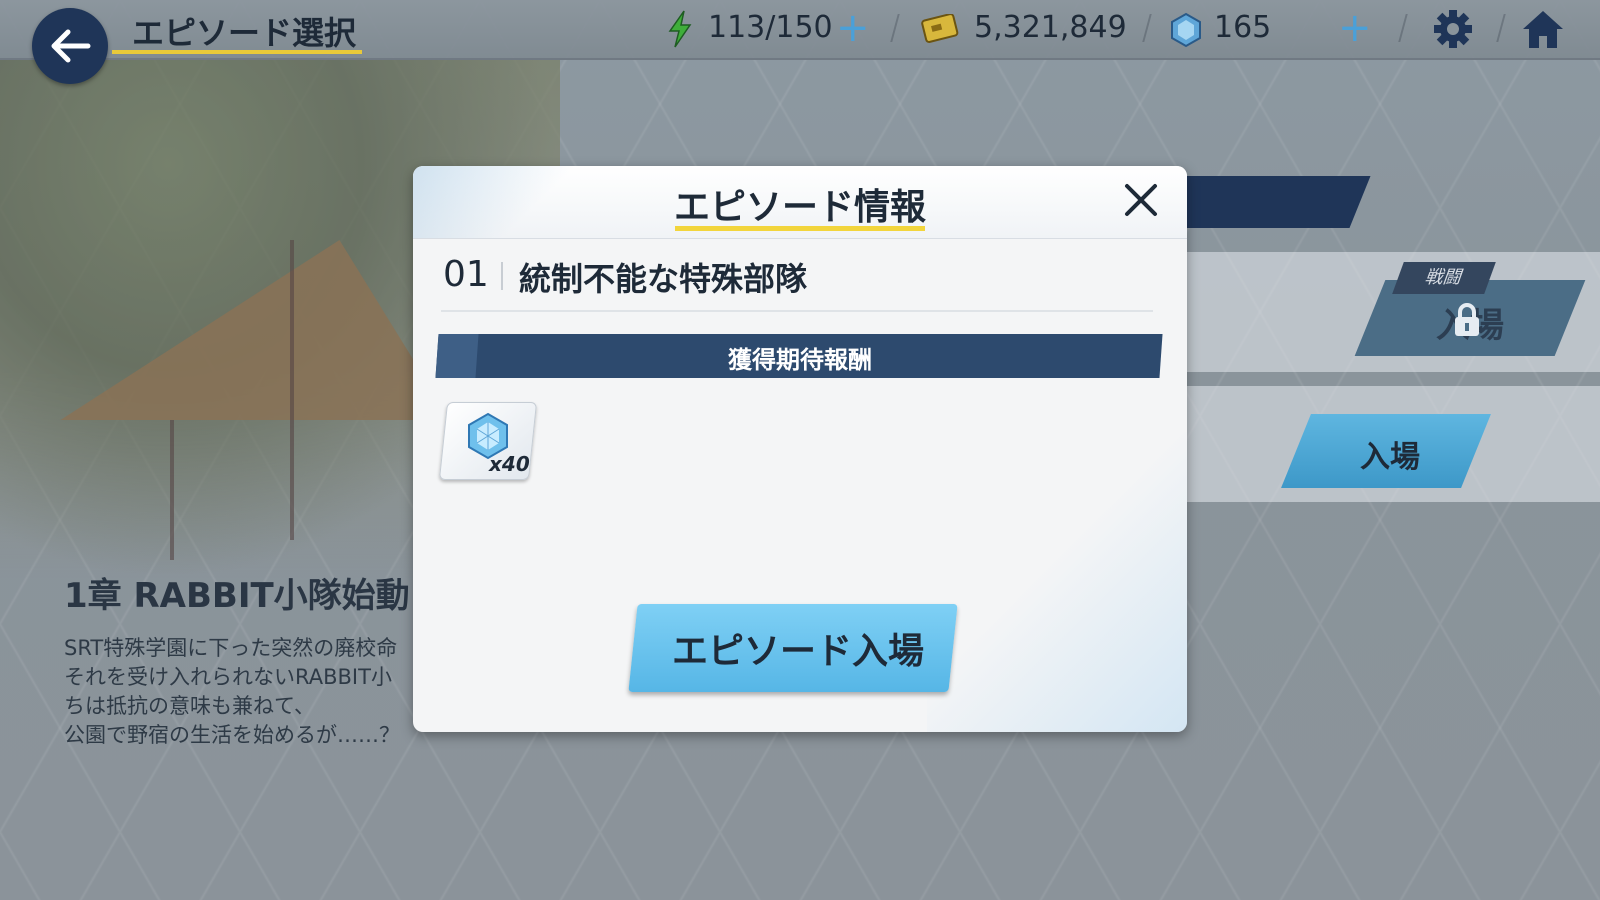  Describe the element at coordinates (1453, 29) in the screenshot. I see `gear-icon` at that location.